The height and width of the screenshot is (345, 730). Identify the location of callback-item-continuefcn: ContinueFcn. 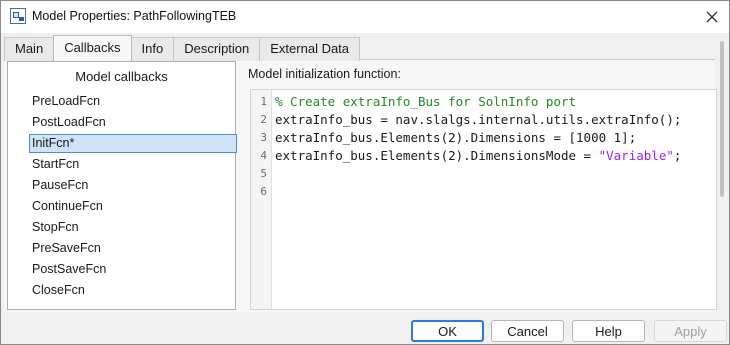
(133, 206).